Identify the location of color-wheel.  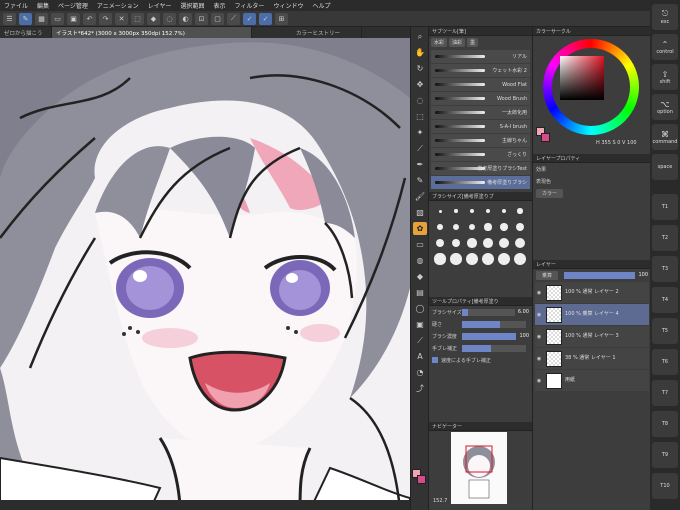
(591, 87).